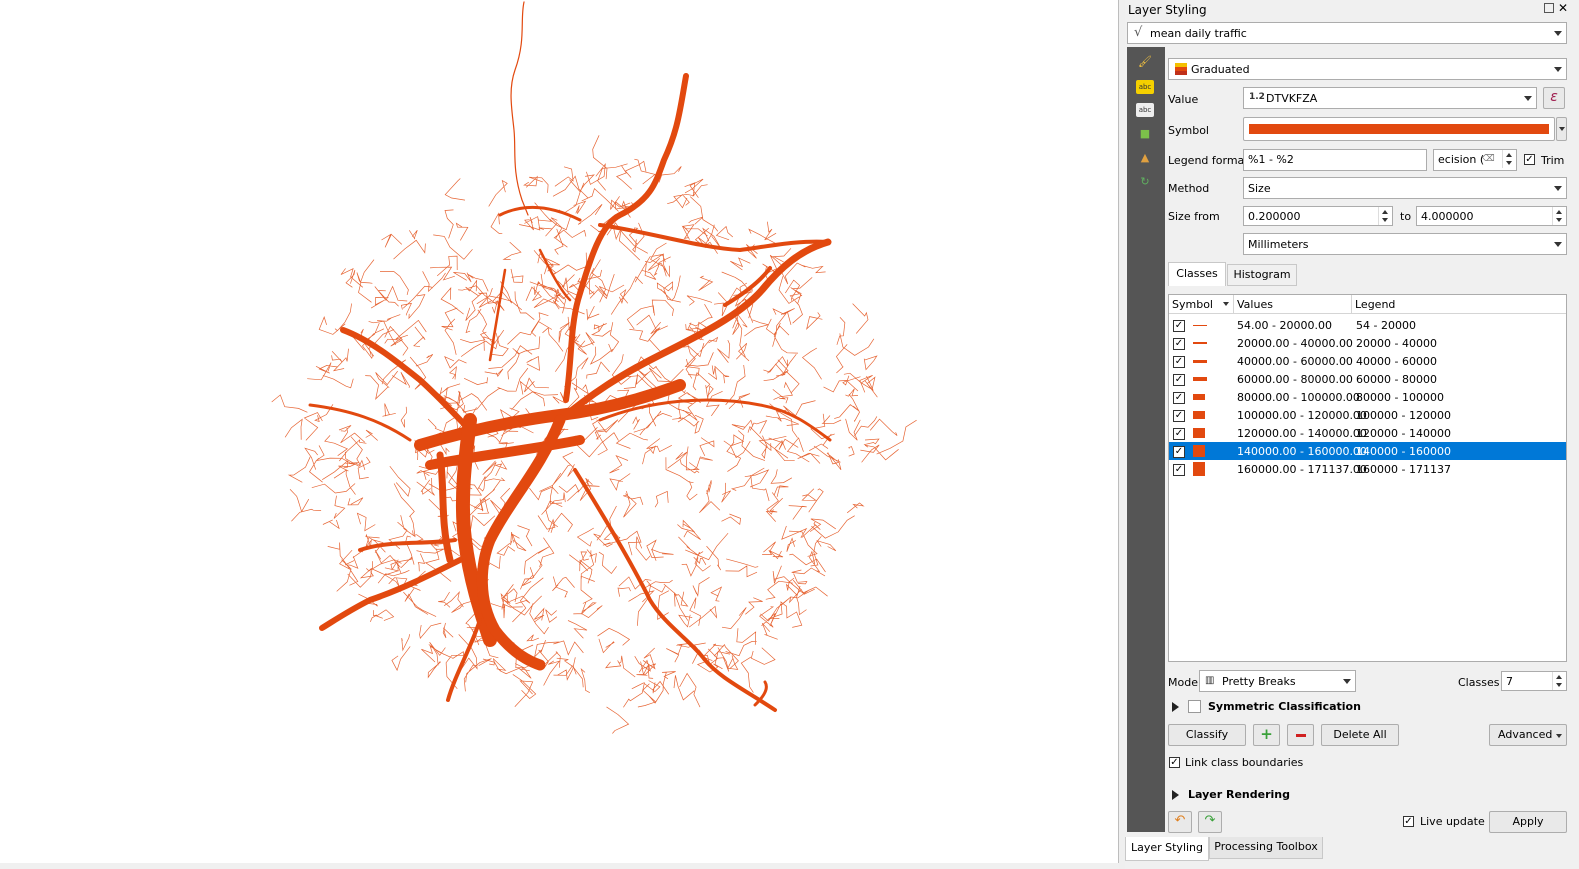 Image resolution: width=1579 pixels, height=869 pixels. What do you see at coordinates (1563, 8) in the screenshot?
I see `close-icon: ✕` at bounding box center [1563, 8].